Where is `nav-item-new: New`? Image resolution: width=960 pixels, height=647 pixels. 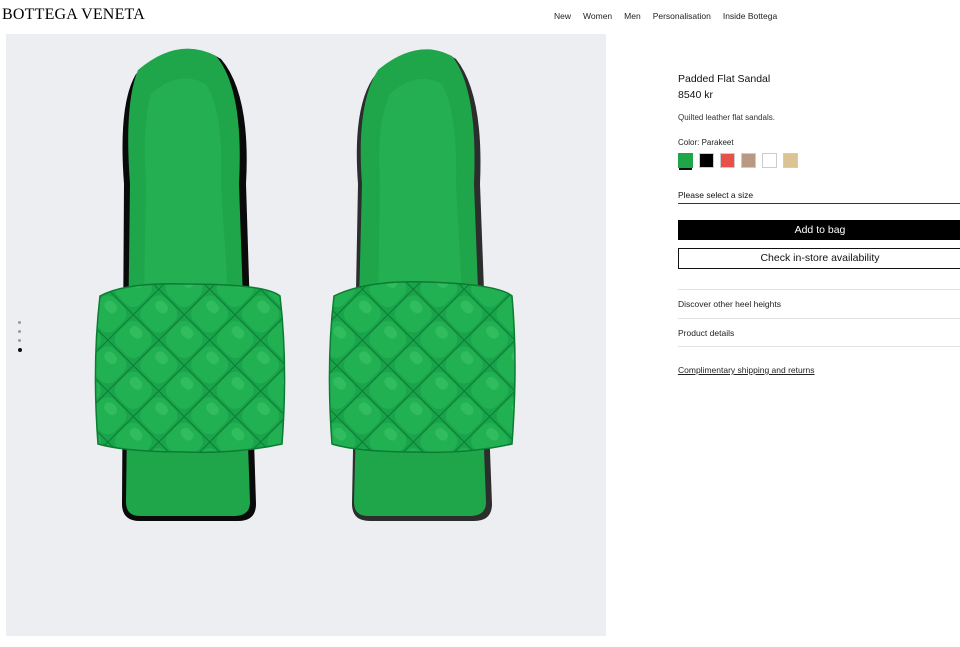
nav-item-new: New is located at coordinates (562, 16).